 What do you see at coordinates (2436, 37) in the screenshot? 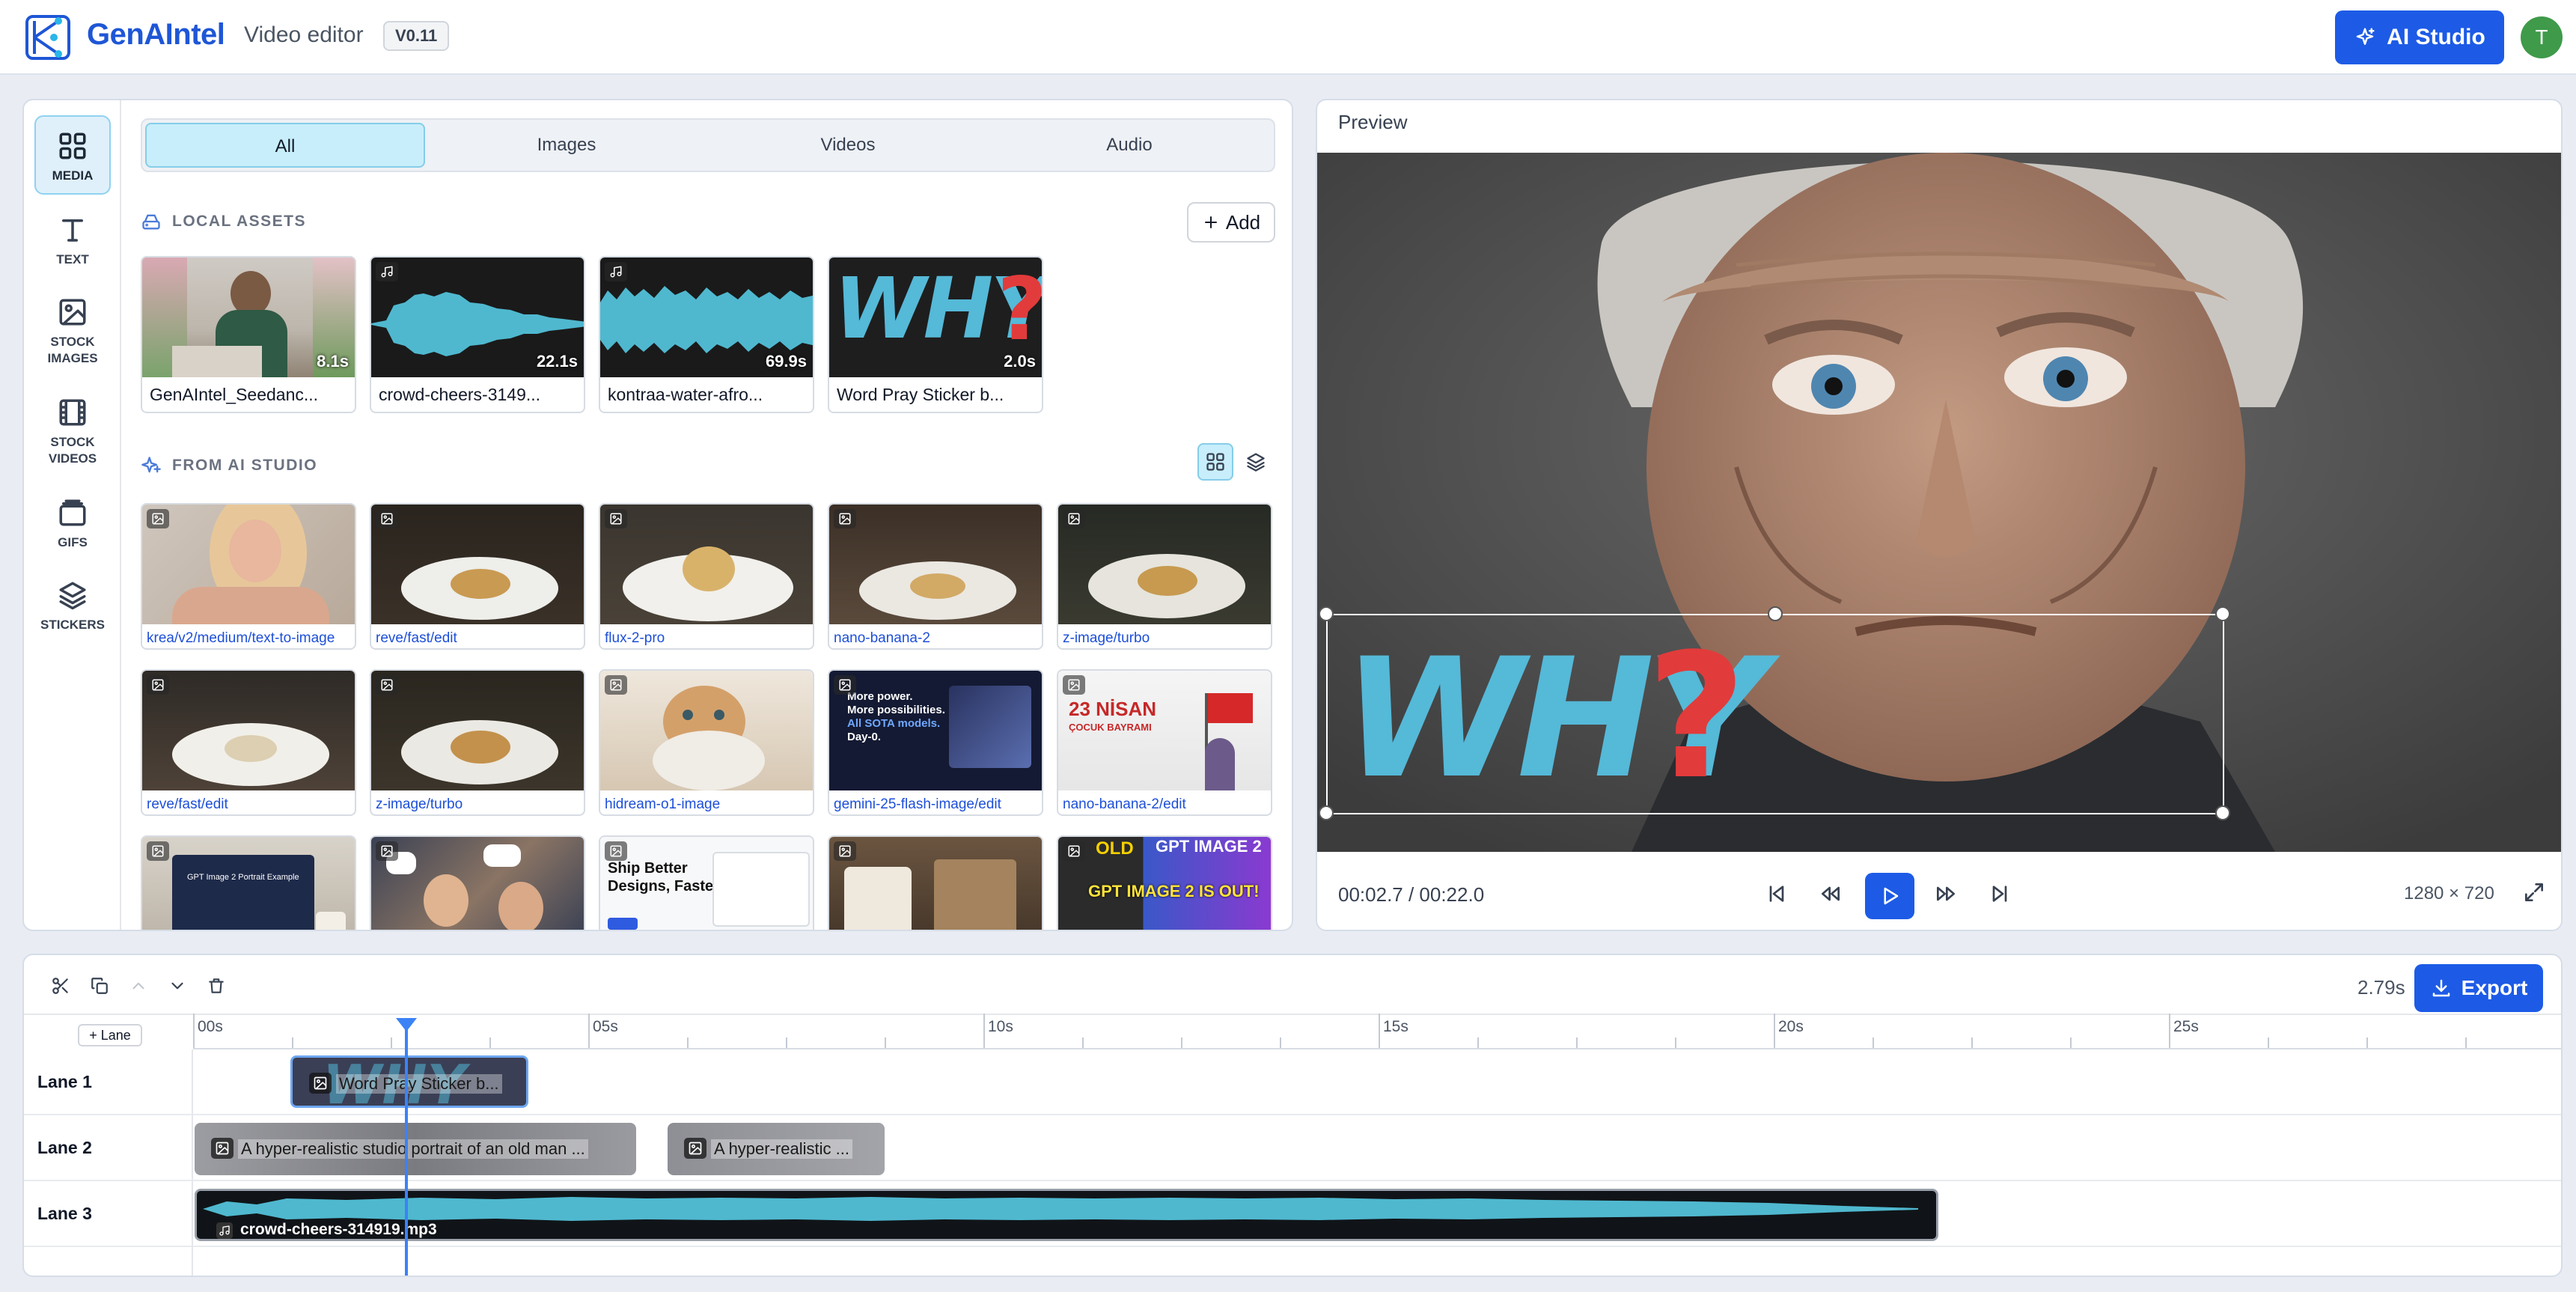
I see `ai-studio-label: AI Studio` at bounding box center [2436, 37].